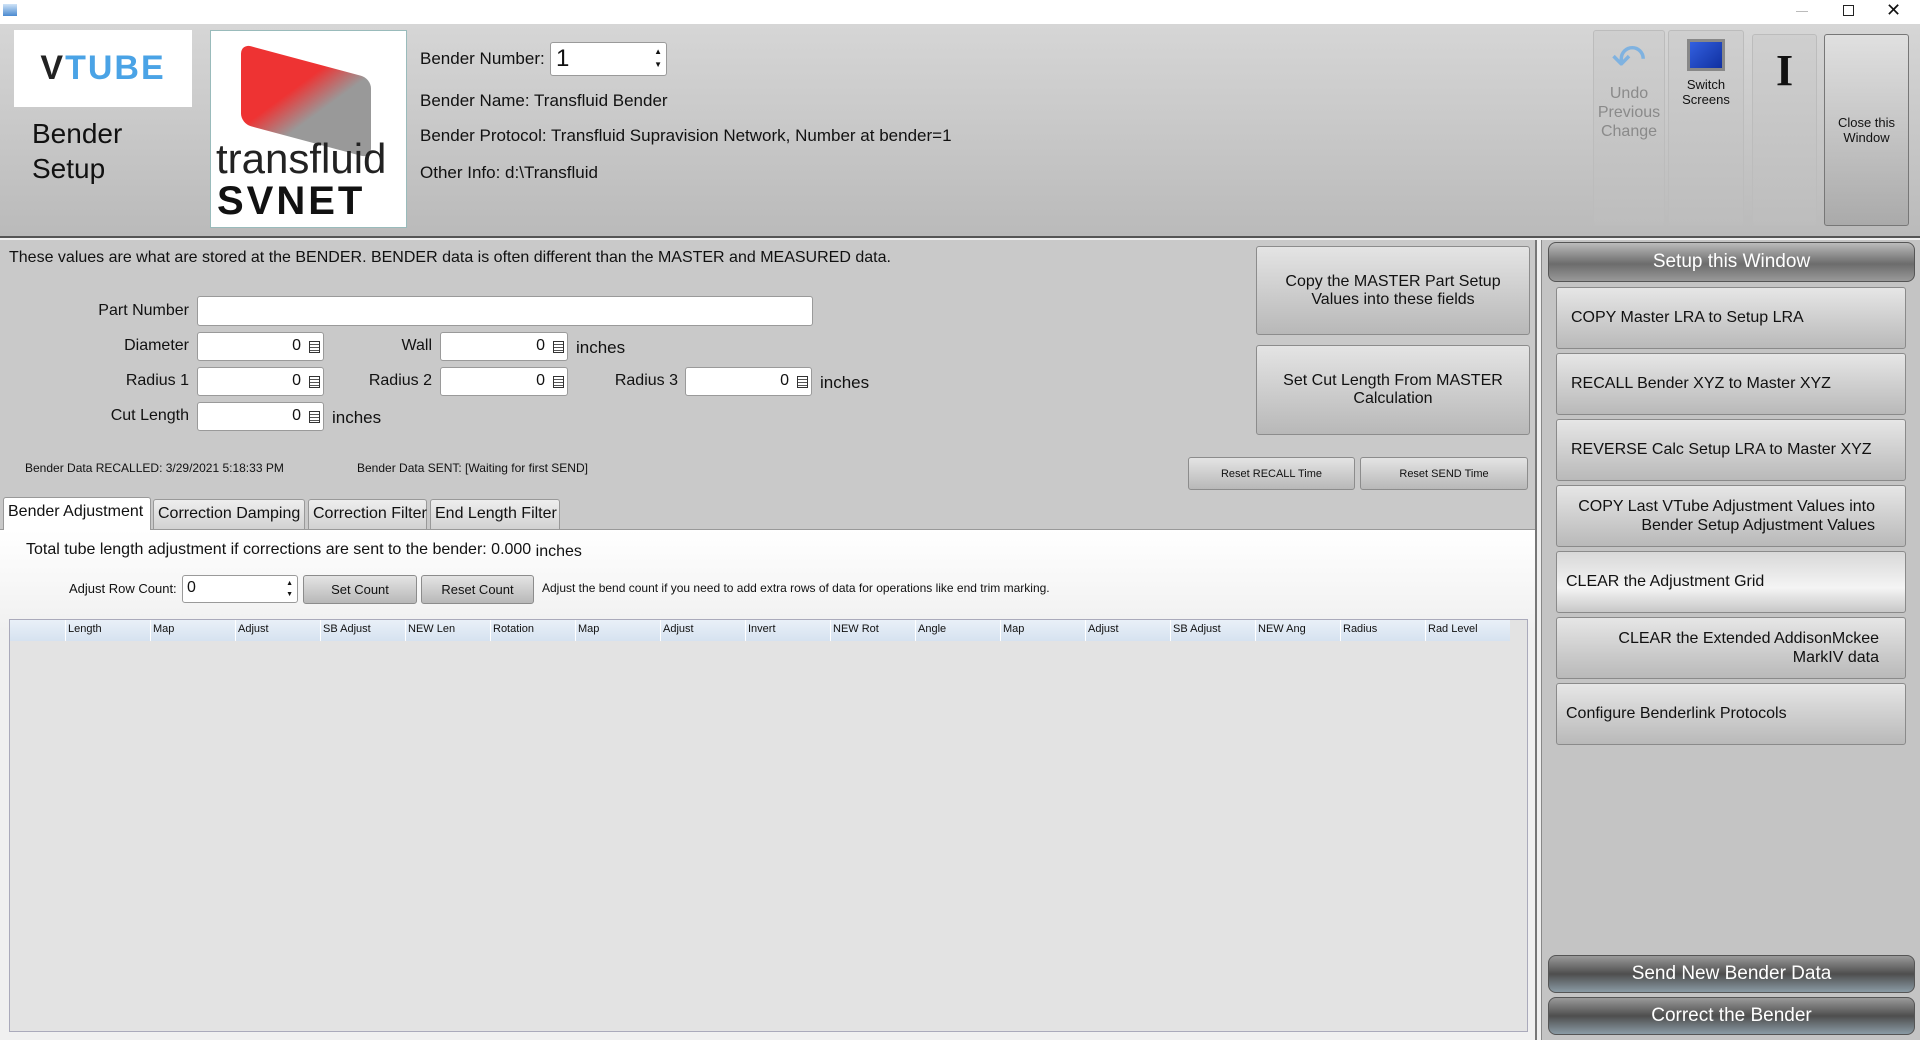 The width and height of the screenshot is (1920, 1040). What do you see at coordinates (477, 589) in the screenshot?
I see `reset-count-button: Reset Count` at bounding box center [477, 589].